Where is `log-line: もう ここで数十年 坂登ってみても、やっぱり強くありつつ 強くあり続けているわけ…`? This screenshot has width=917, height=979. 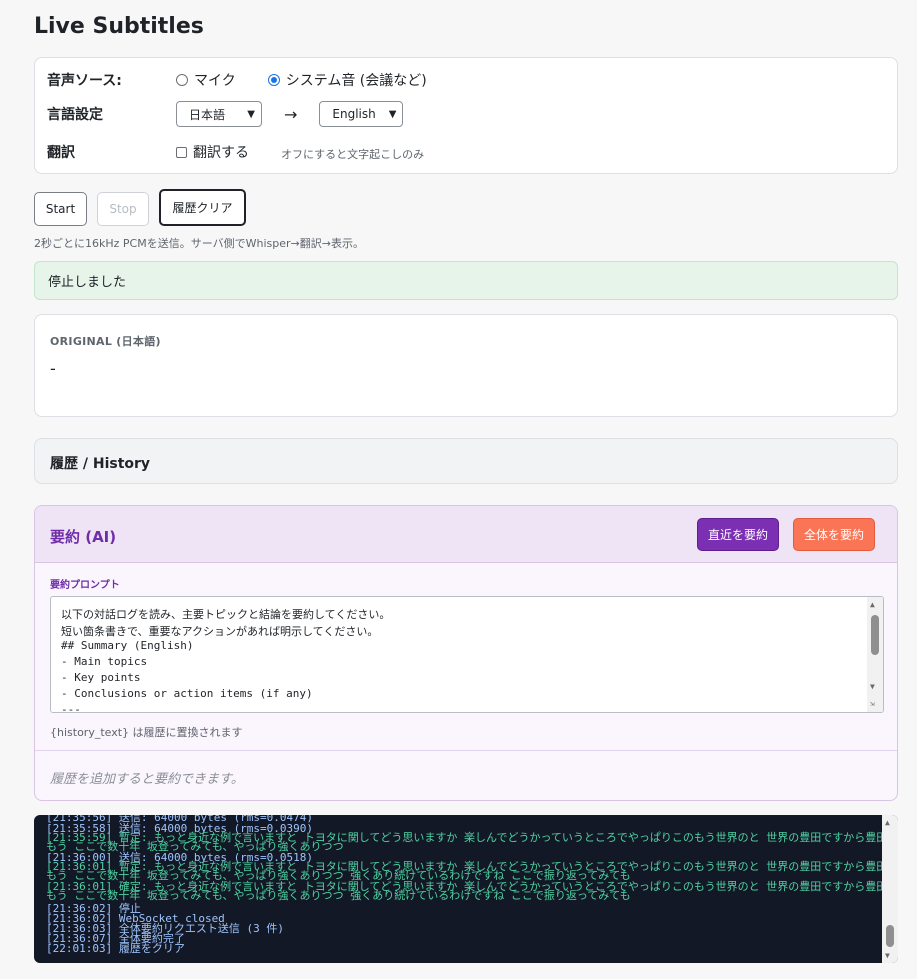 log-line: もう ここで数十年 坂登ってみても、やっぱり強くありつつ 強くあり続けているわけ… is located at coordinates (338, 895).